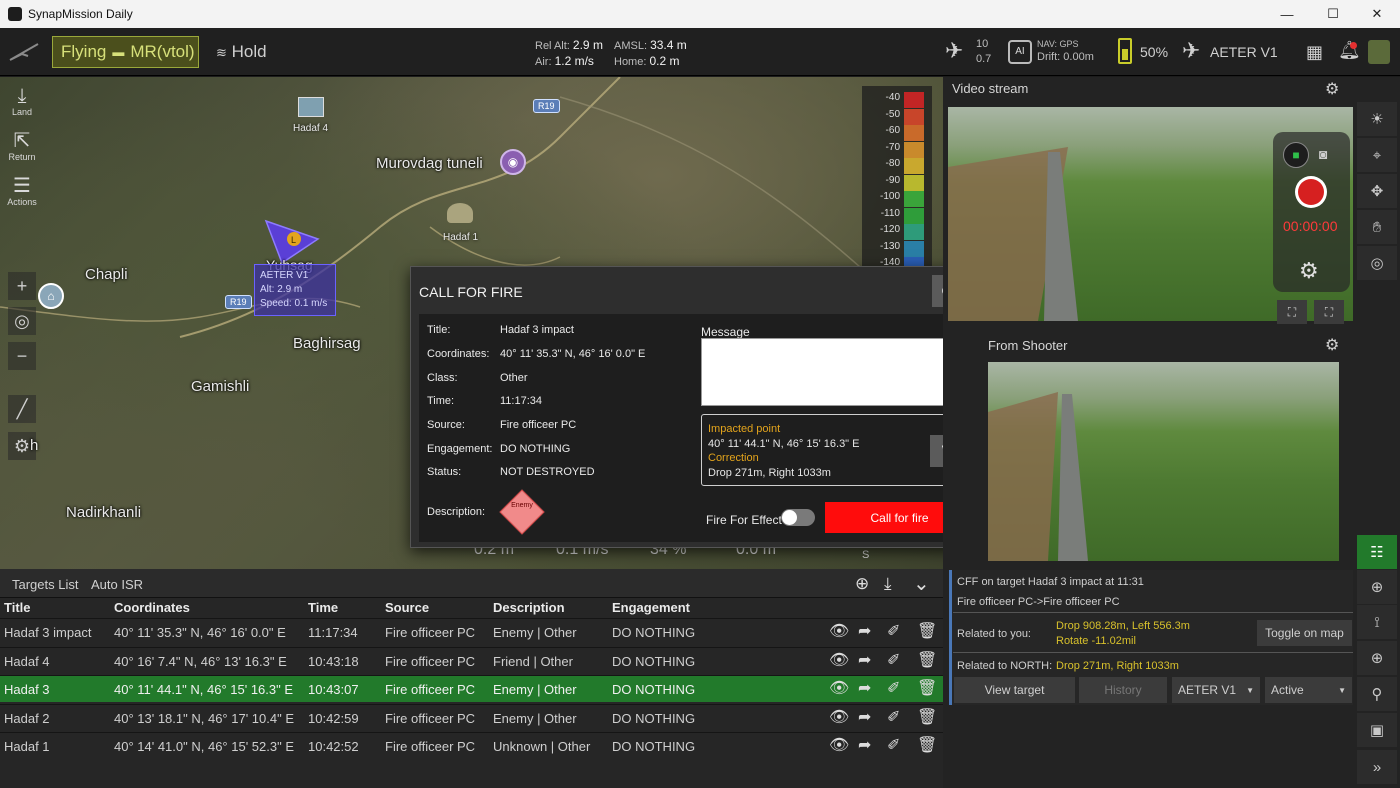 The image size is (1400, 788). Describe the element at coordinates (537, 330) in the screenshot. I see `title-value: Hadaf 3 impact` at that location.